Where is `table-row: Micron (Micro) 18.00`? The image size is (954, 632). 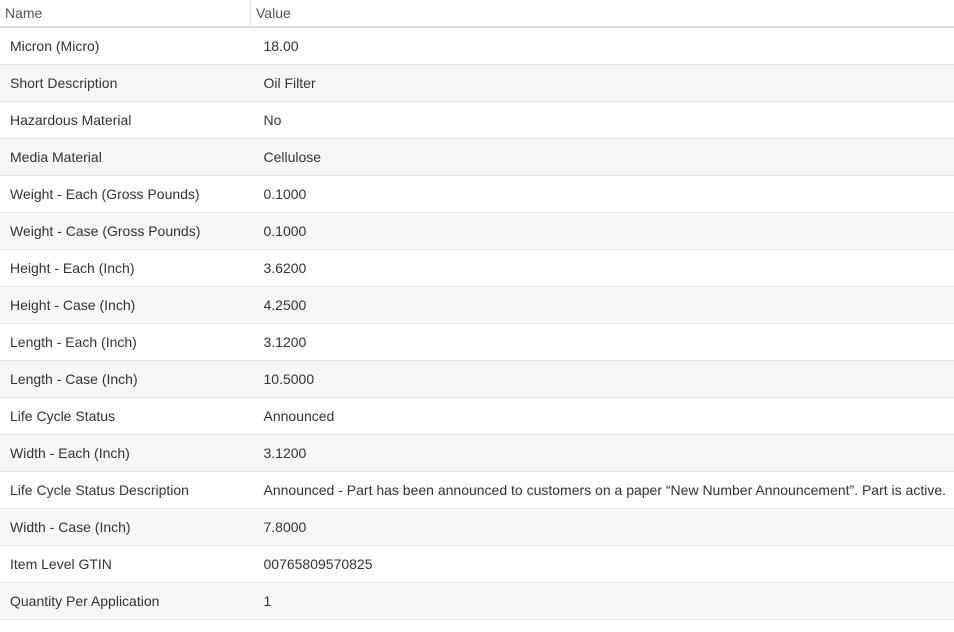
table-row: Micron (Micro) 18.00 is located at coordinates (477, 46).